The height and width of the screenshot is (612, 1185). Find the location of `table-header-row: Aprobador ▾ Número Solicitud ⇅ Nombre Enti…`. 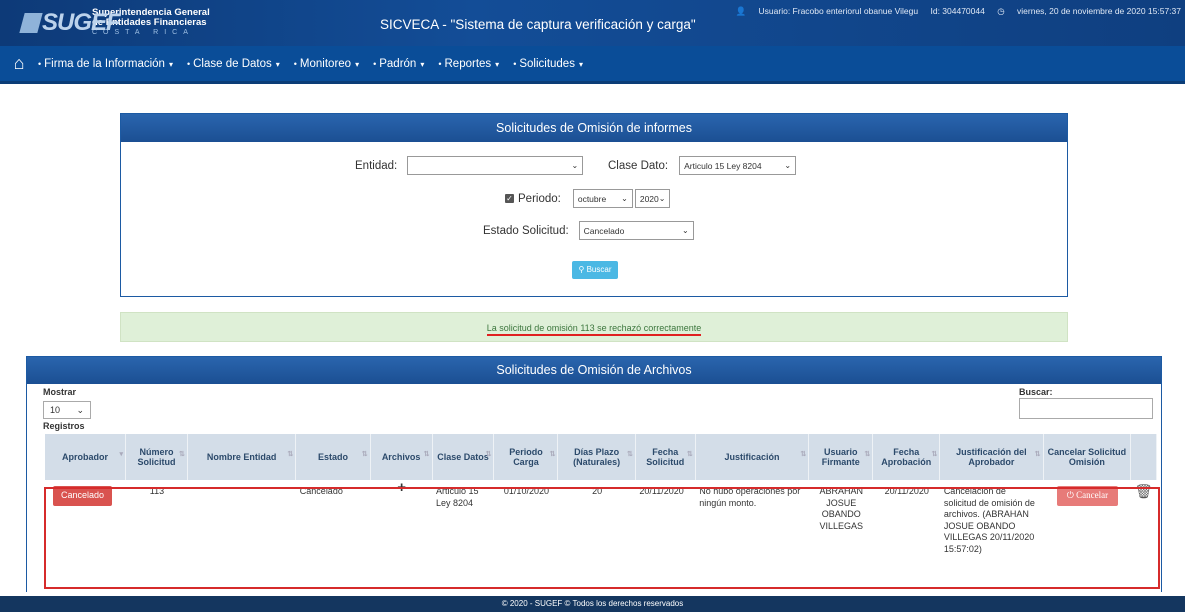

table-header-row: Aprobador ▾ Número Solicitud ⇅ Nombre Enti… is located at coordinates (601, 457).